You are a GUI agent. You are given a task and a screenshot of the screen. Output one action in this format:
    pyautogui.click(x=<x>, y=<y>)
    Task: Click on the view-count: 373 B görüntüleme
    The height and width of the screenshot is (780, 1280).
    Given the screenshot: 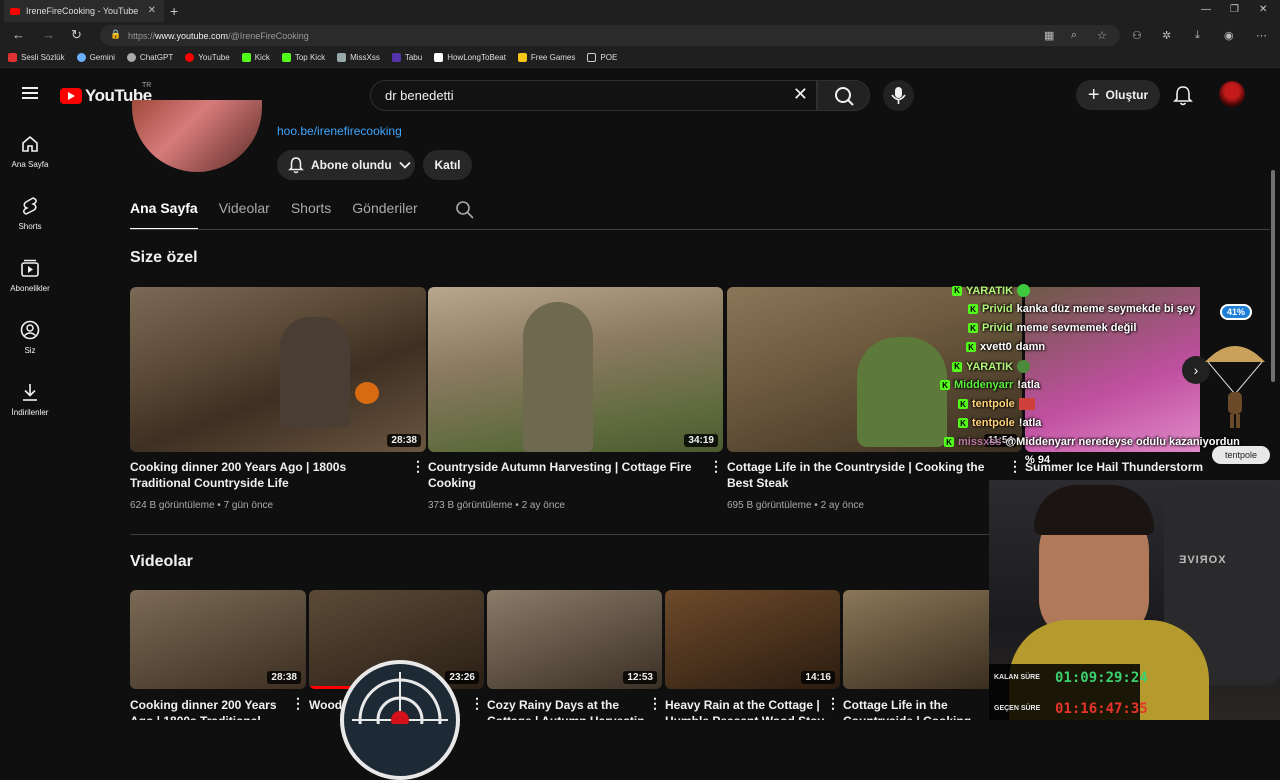 What is the action you would take?
    pyautogui.click(x=470, y=505)
    